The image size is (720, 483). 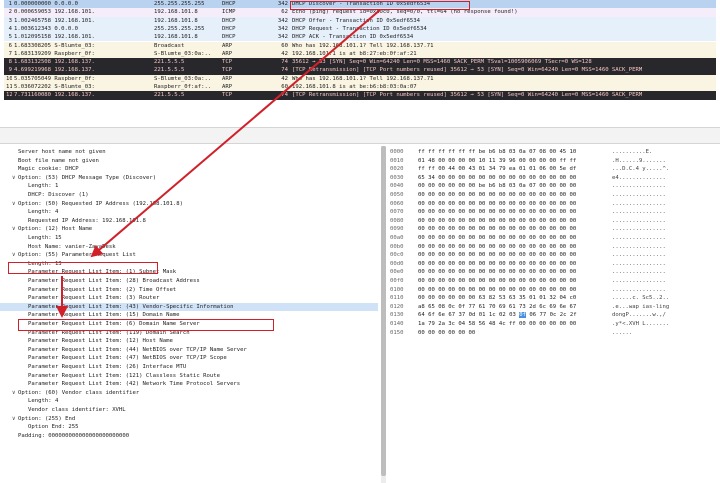 I want to click on detail-field: Server host name not given, so click(x=189, y=152).